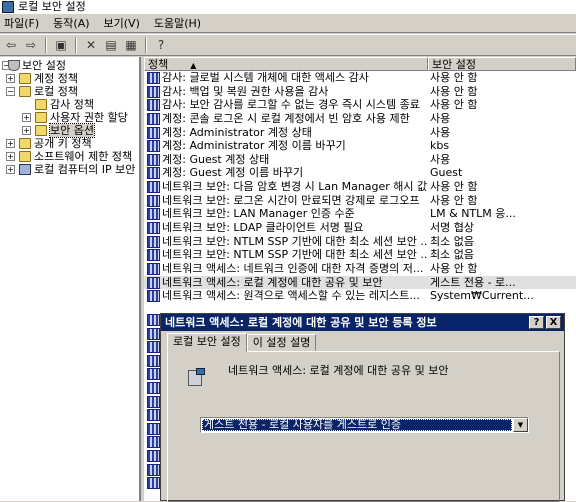 The image size is (576, 502). What do you see at coordinates (216, 159) in the screenshot?
I see `policy-cell: 계정: Guest 계정 상태` at bounding box center [216, 159].